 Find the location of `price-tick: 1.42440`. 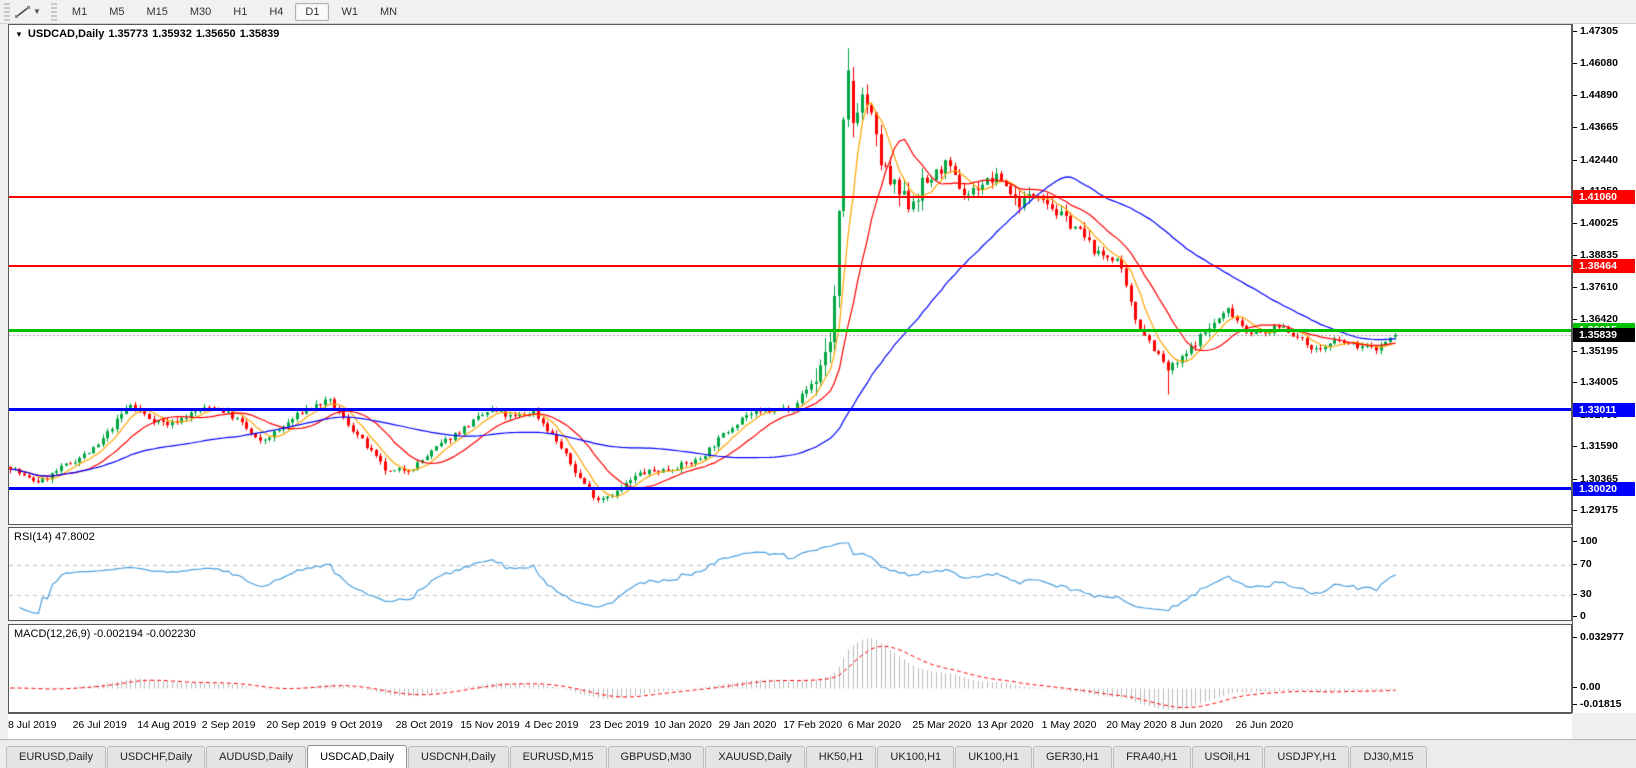

price-tick: 1.42440 is located at coordinates (1595, 160).